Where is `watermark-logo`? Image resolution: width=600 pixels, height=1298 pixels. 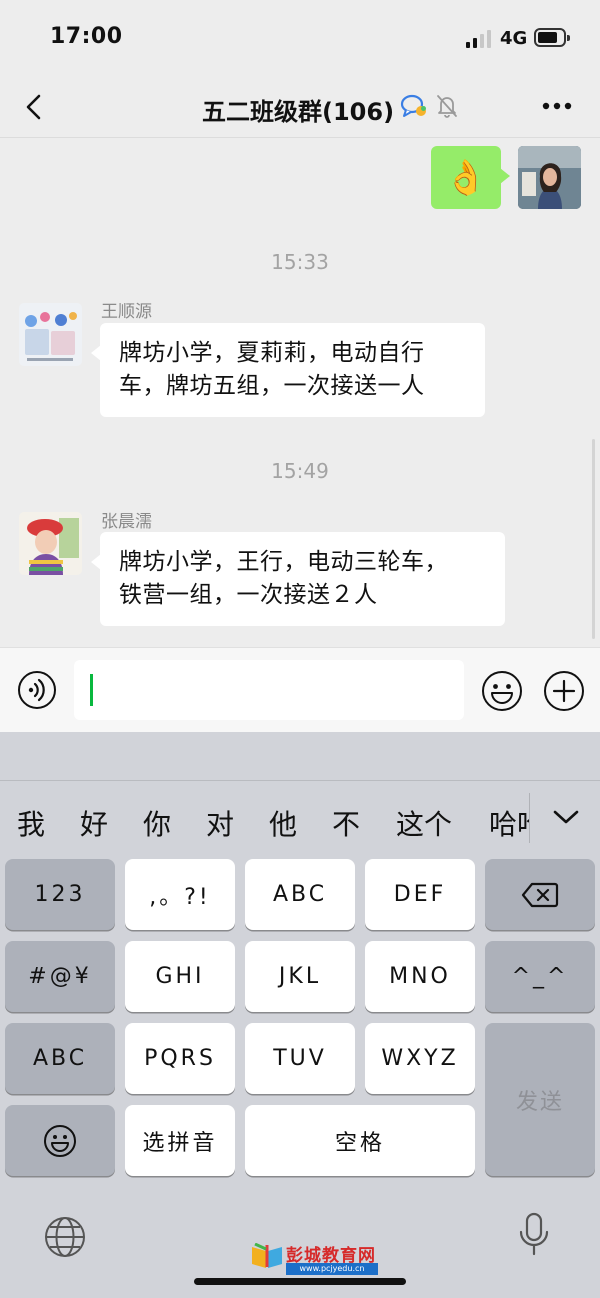 watermark-logo is located at coordinates (267, 1255).